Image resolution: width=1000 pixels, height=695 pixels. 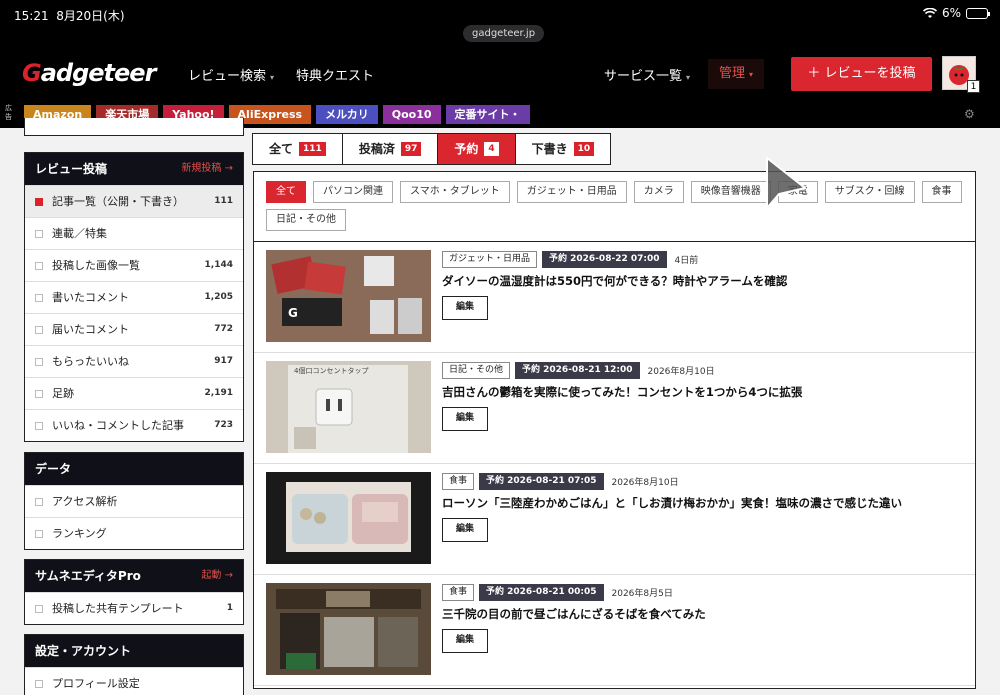 What do you see at coordinates (658, 192) in the screenshot?
I see `category-filter: カメラ` at bounding box center [658, 192].